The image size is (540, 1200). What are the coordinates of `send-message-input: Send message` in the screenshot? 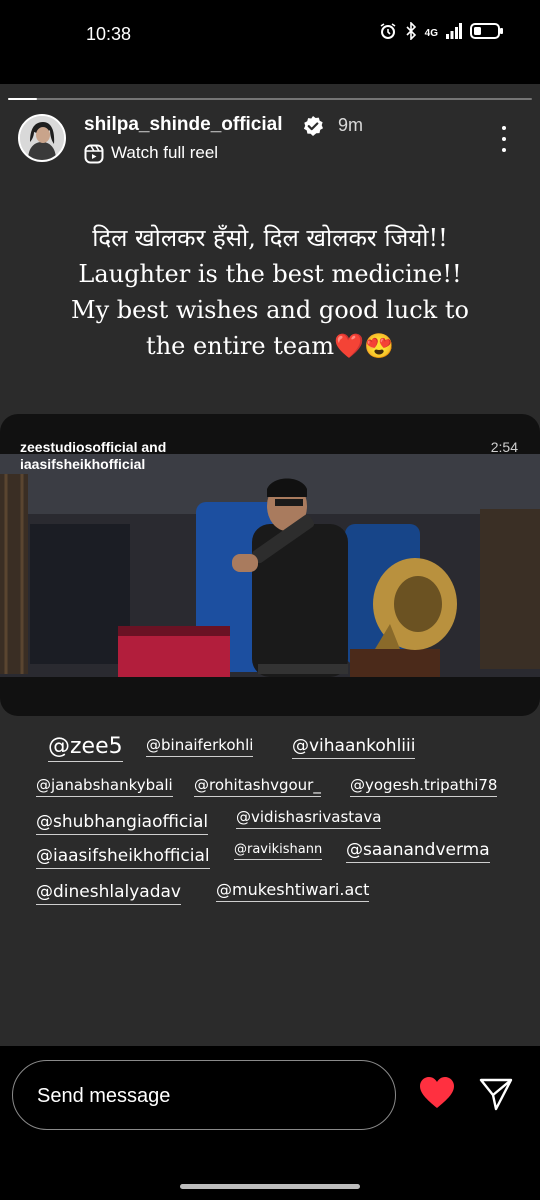 It's located at (204, 1095).